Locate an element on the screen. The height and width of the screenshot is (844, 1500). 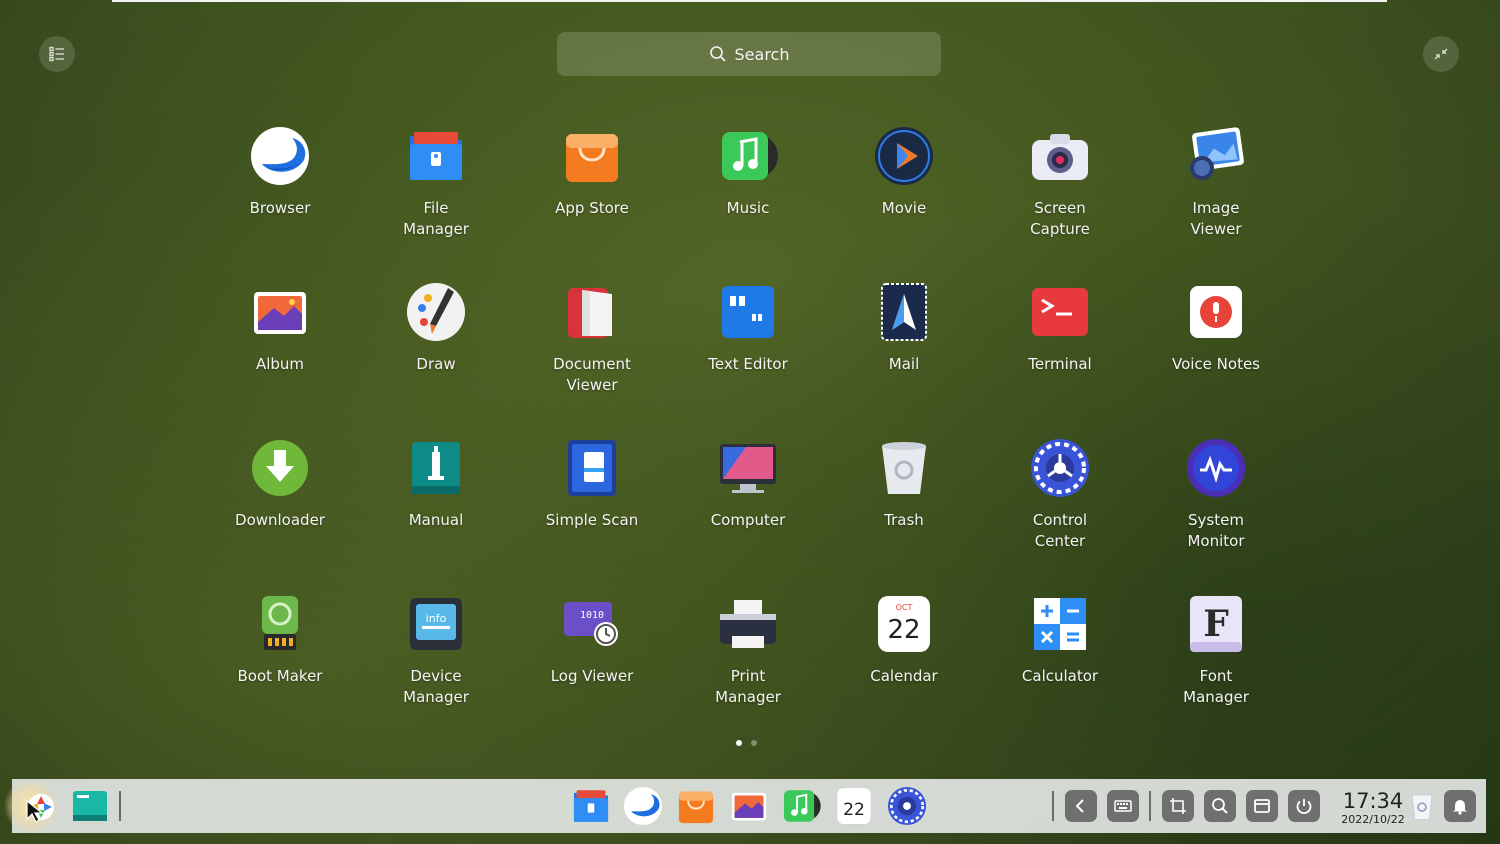
tray-trash is located at coordinates (1422, 806).